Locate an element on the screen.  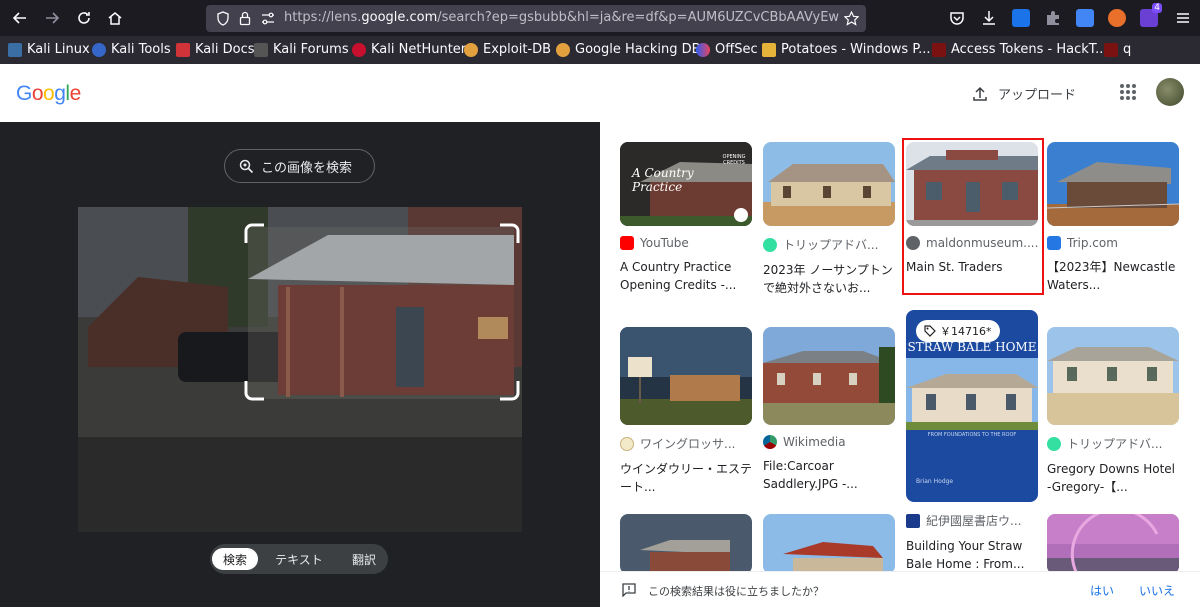
result-thumbnail: A Country Practice OPENING CREDITS is located at coordinates (686, 184).